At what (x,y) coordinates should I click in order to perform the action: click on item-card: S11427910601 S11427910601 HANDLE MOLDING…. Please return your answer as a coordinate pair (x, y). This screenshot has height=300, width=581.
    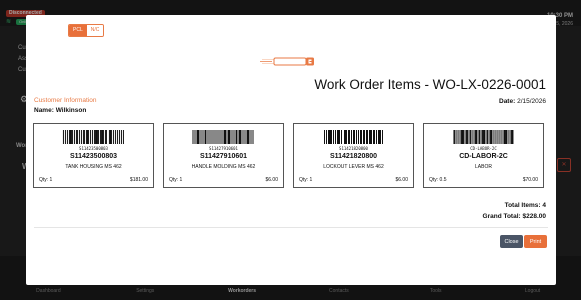
    Looking at the image, I should click on (223, 155).